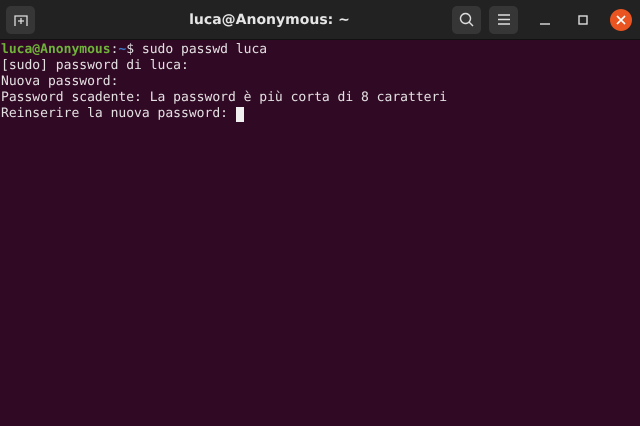 This screenshot has height=426, width=640. I want to click on maximize-icon, so click(583, 19).